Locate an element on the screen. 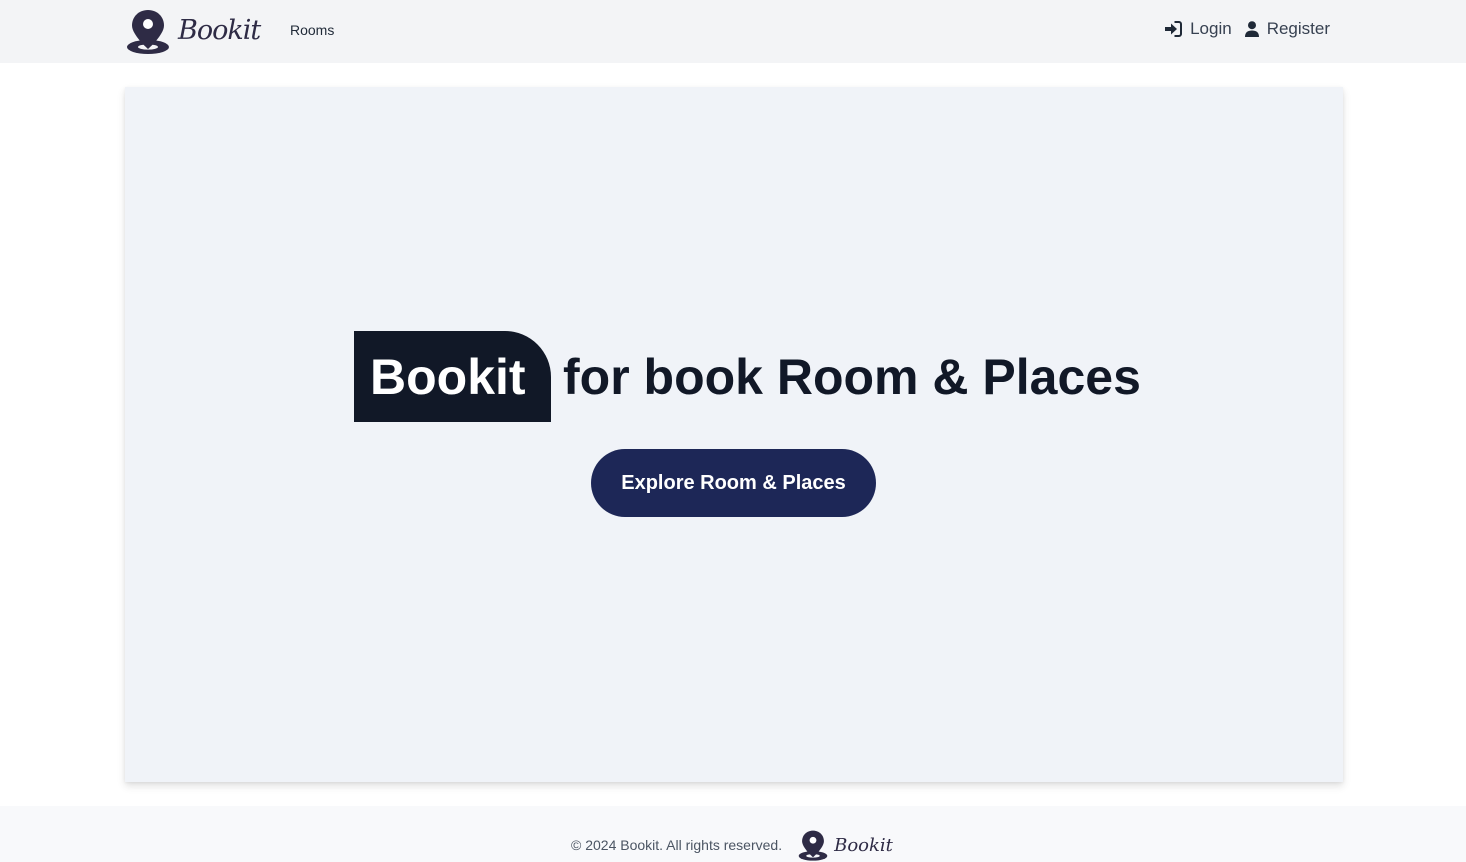 The height and width of the screenshot is (862, 1466). login-link: Login is located at coordinates (1198, 29).